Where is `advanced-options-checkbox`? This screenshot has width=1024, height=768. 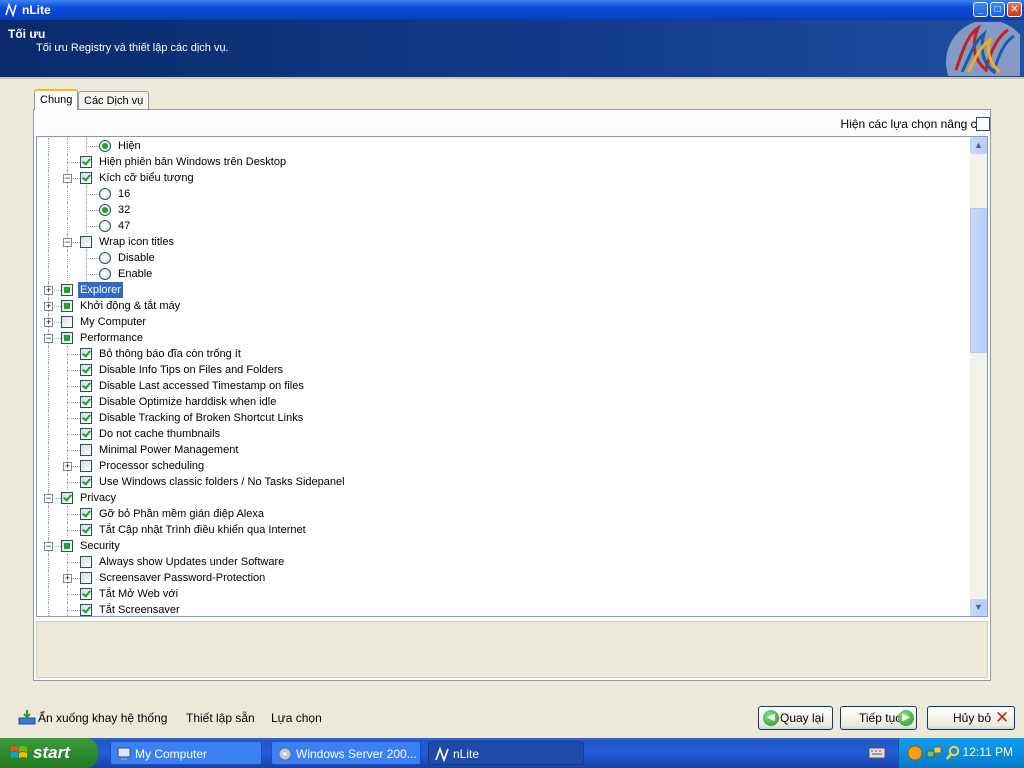
advanced-options-checkbox is located at coordinates (983, 124).